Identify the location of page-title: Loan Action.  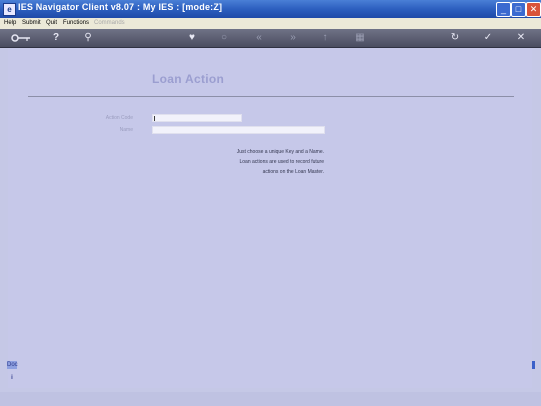
(188, 79).